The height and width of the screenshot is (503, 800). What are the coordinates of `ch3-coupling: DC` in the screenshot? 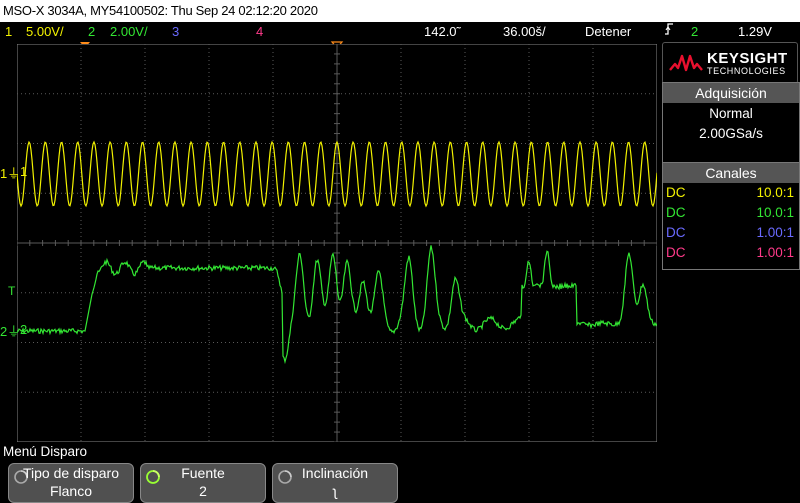 It's located at (676, 232).